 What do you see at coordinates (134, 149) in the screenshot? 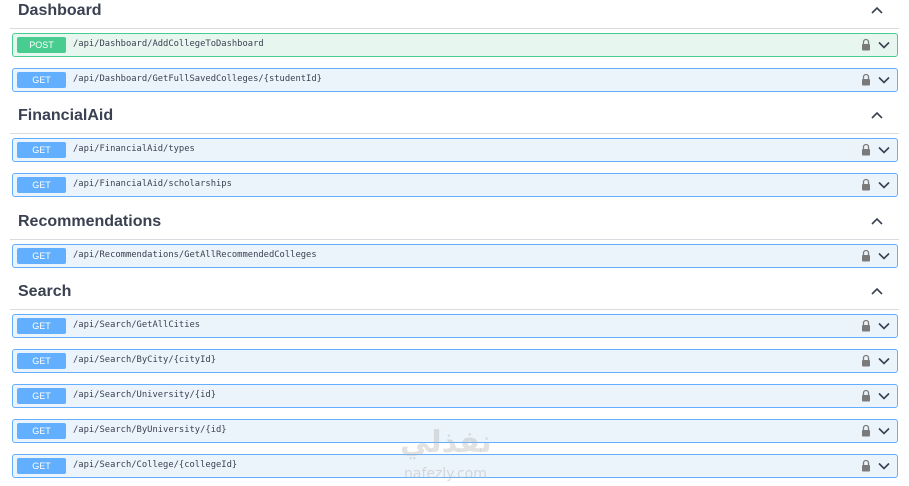
I see `operation-path: /api/FinancialAid/types` at bounding box center [134, 149].